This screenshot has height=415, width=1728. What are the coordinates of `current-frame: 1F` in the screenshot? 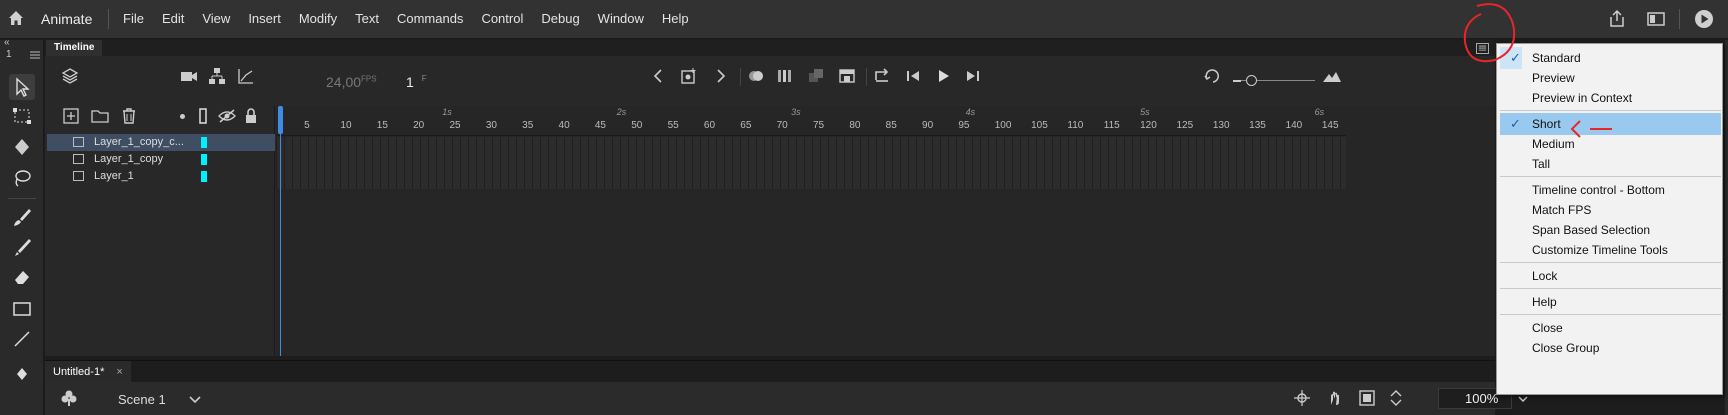 It's located at (416, 82).